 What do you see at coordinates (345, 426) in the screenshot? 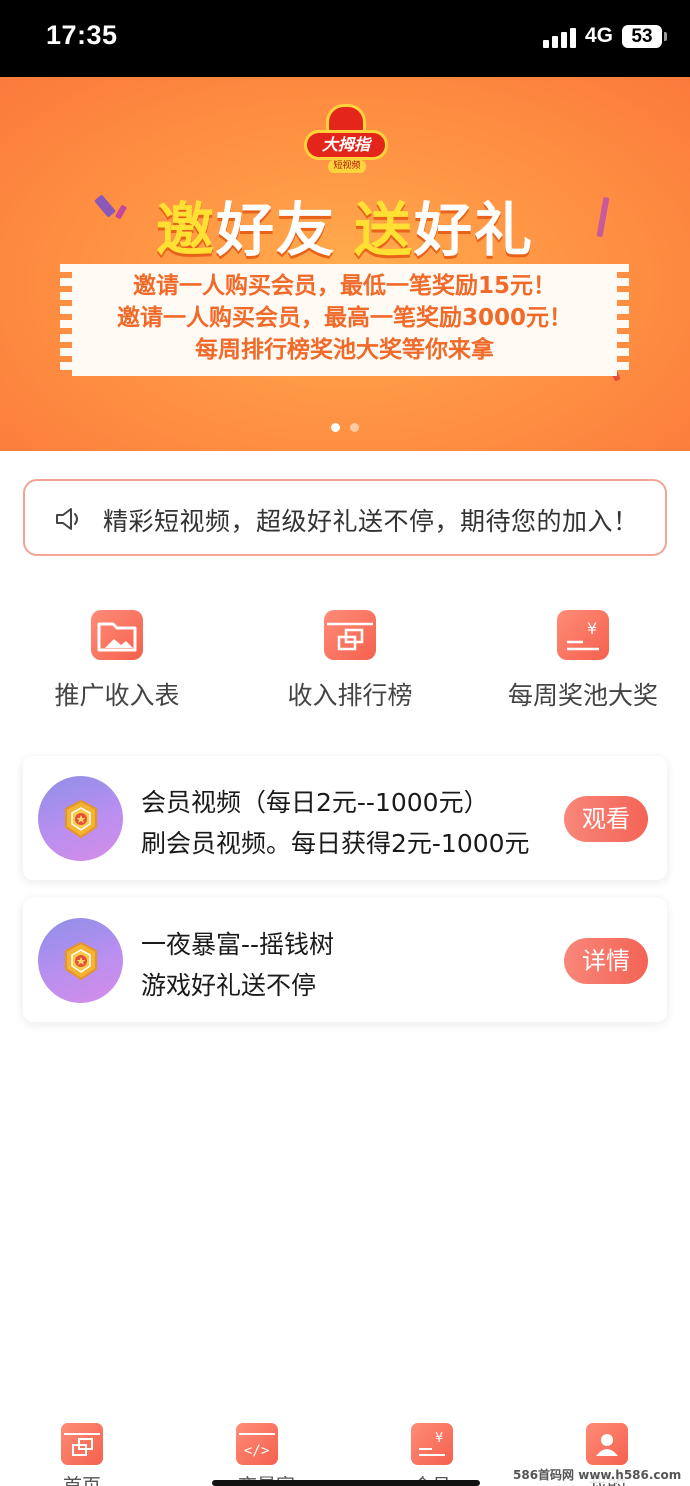
I see `carousel-indicator` at bounding box center [345, 426].